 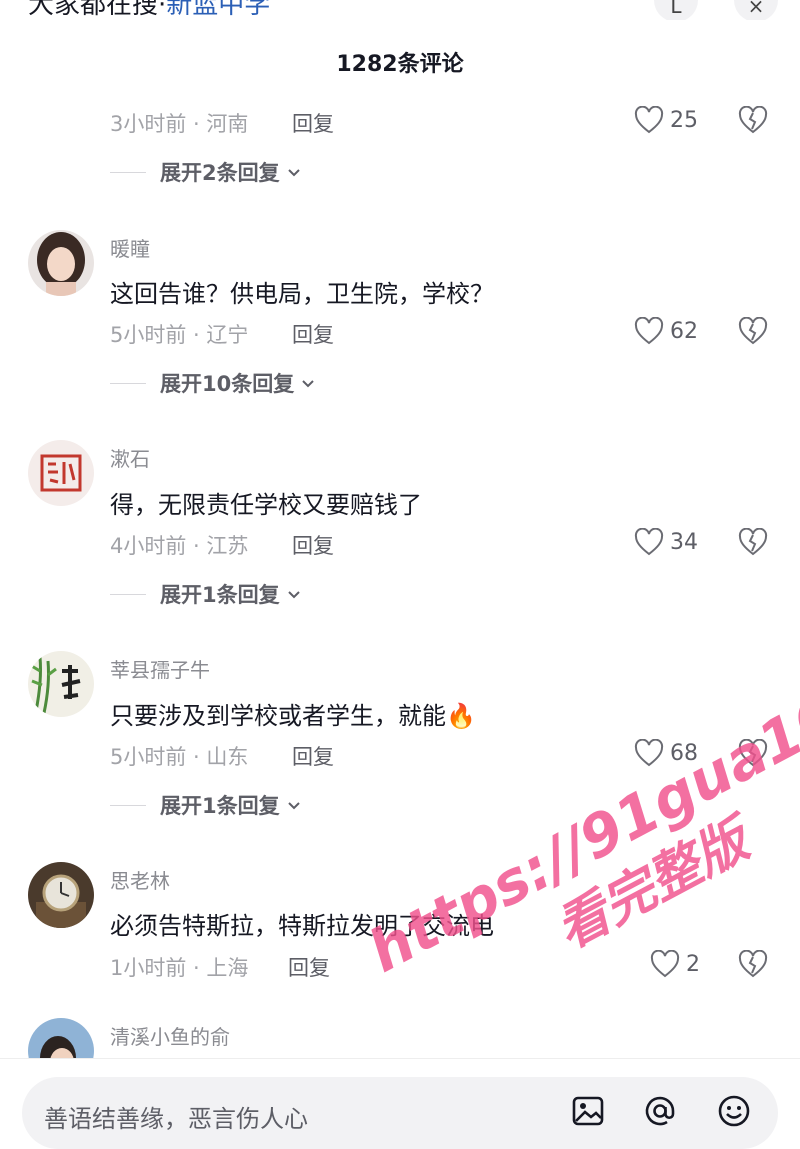 I want to click on like-count: 25, so click(x=684, y=120).